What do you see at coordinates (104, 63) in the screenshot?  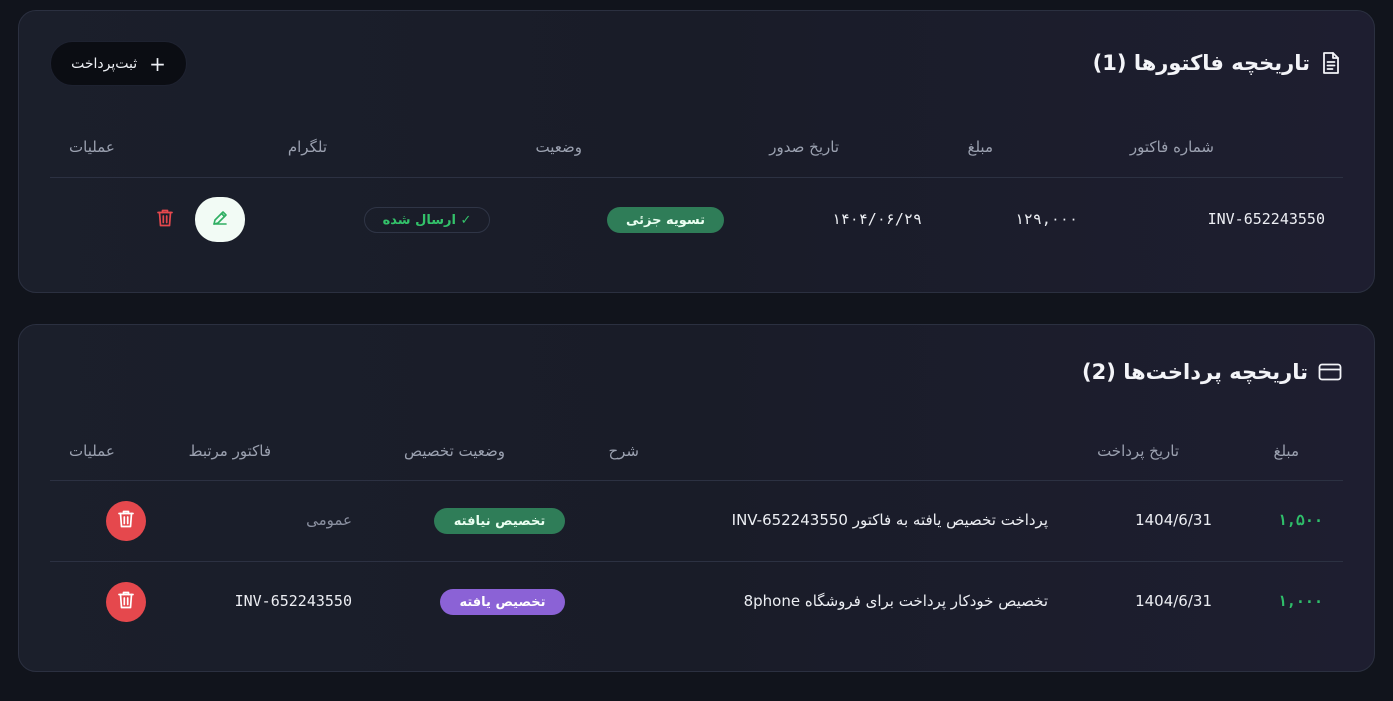 I see `add-payment-label: ثبت‌پرداخت` at bounding box center [104, 63].